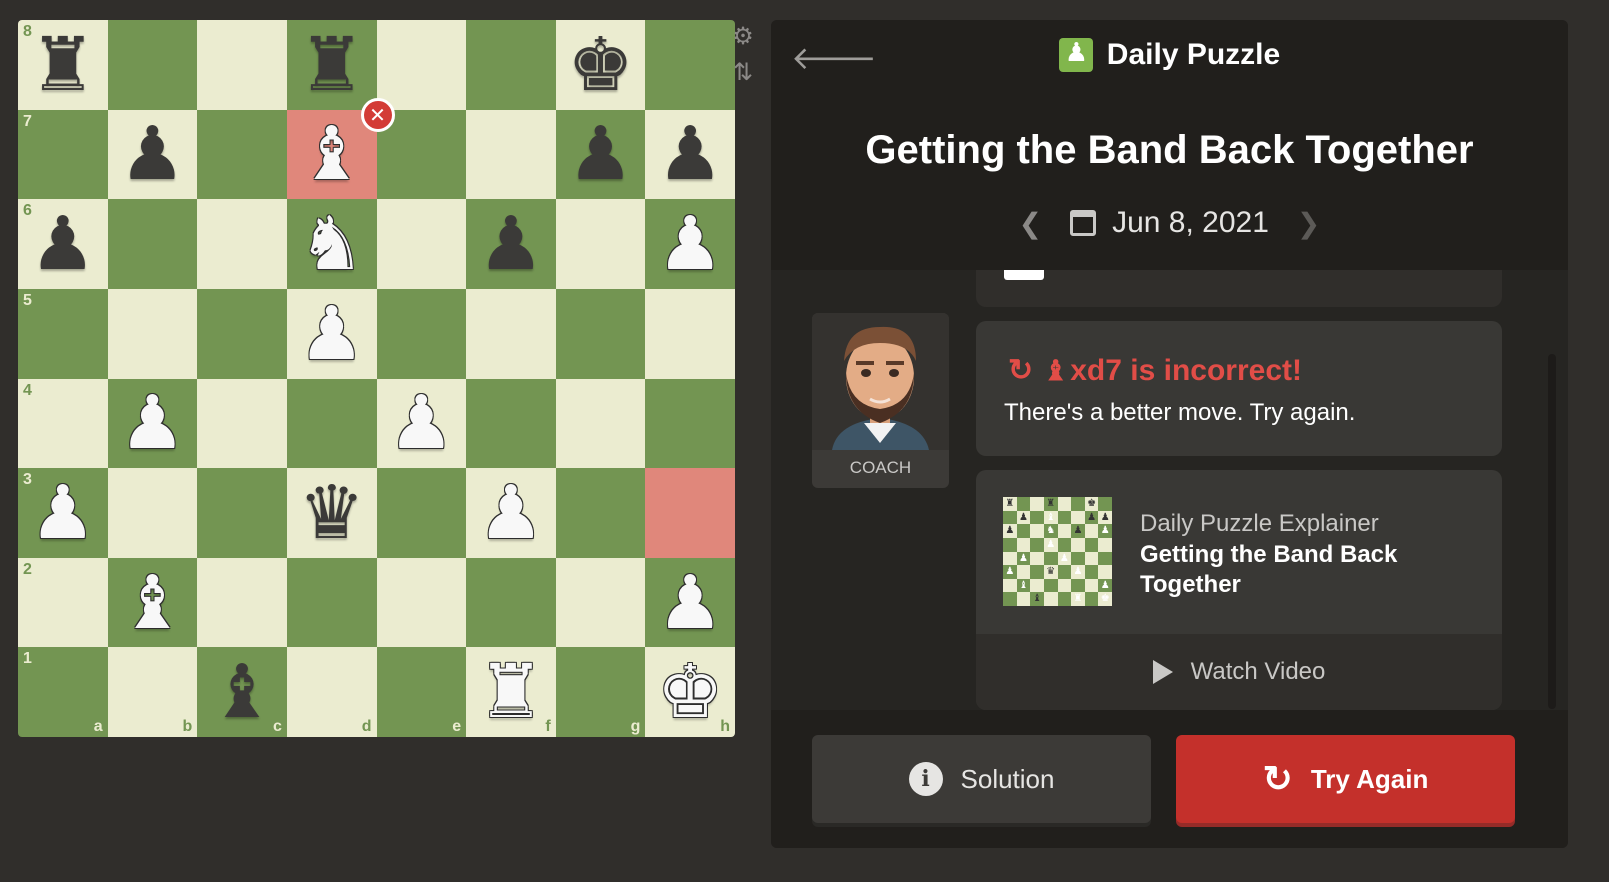 This screenshot has height=882, width=1609. What do you see at coordinates (600, 244) in the screenshot?
I see `square-g6` at bounding box center [600, 244].